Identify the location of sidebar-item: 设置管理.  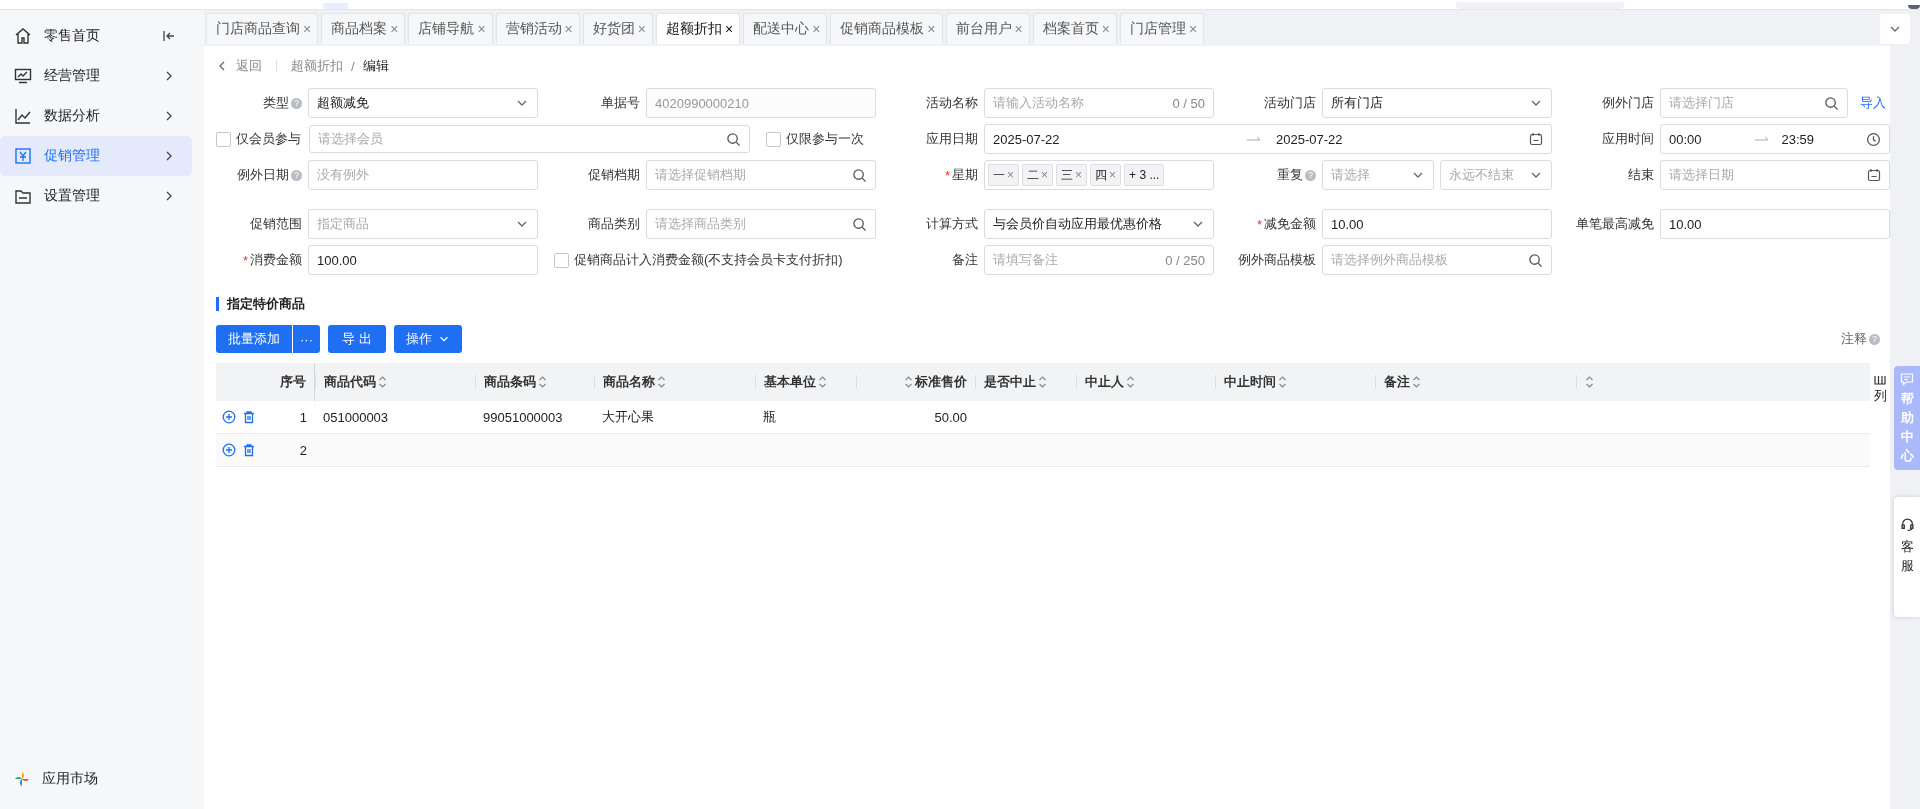
(96, 196).